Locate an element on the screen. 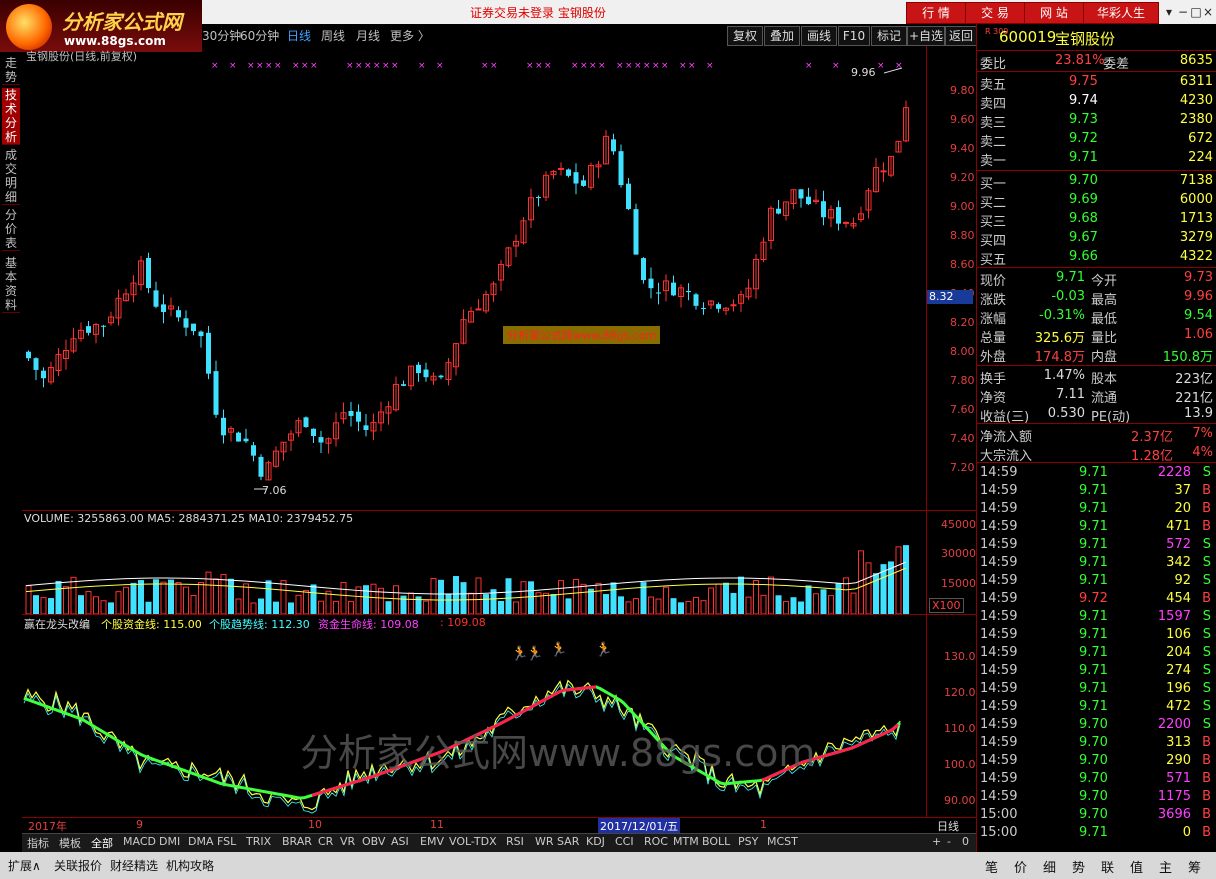  indicator-tab-vr: VR is located at coordinates (347, 841).